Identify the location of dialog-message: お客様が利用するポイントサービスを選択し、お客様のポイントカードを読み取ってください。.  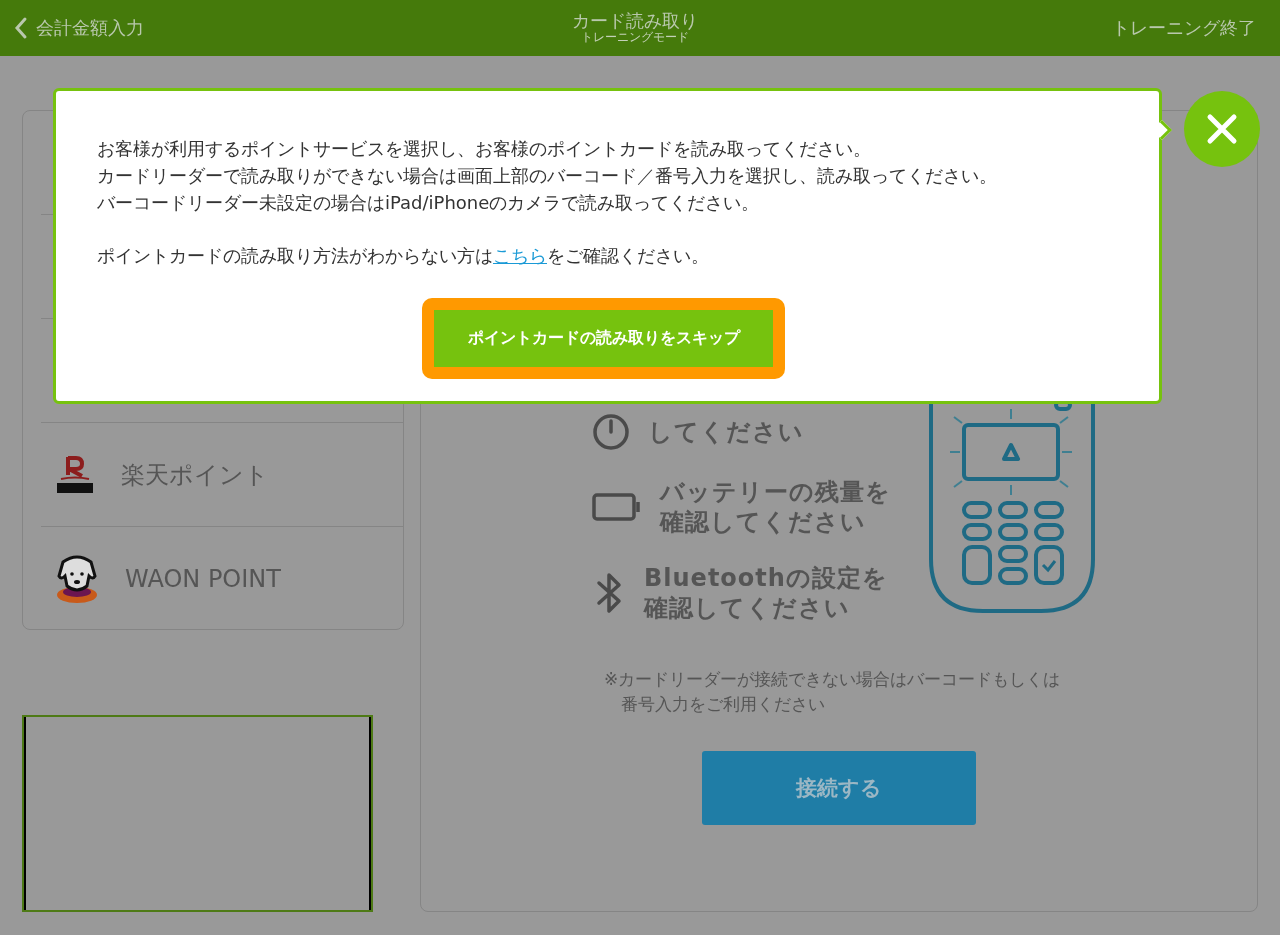
(484, 149).